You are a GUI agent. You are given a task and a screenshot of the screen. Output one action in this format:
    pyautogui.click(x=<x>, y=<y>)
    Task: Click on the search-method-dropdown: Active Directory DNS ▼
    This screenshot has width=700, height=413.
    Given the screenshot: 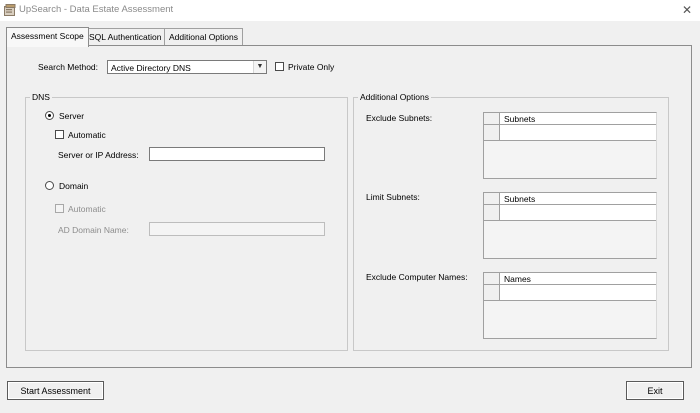 What is the action you would take?
    pyautogui.click(x=187, y=67)
    